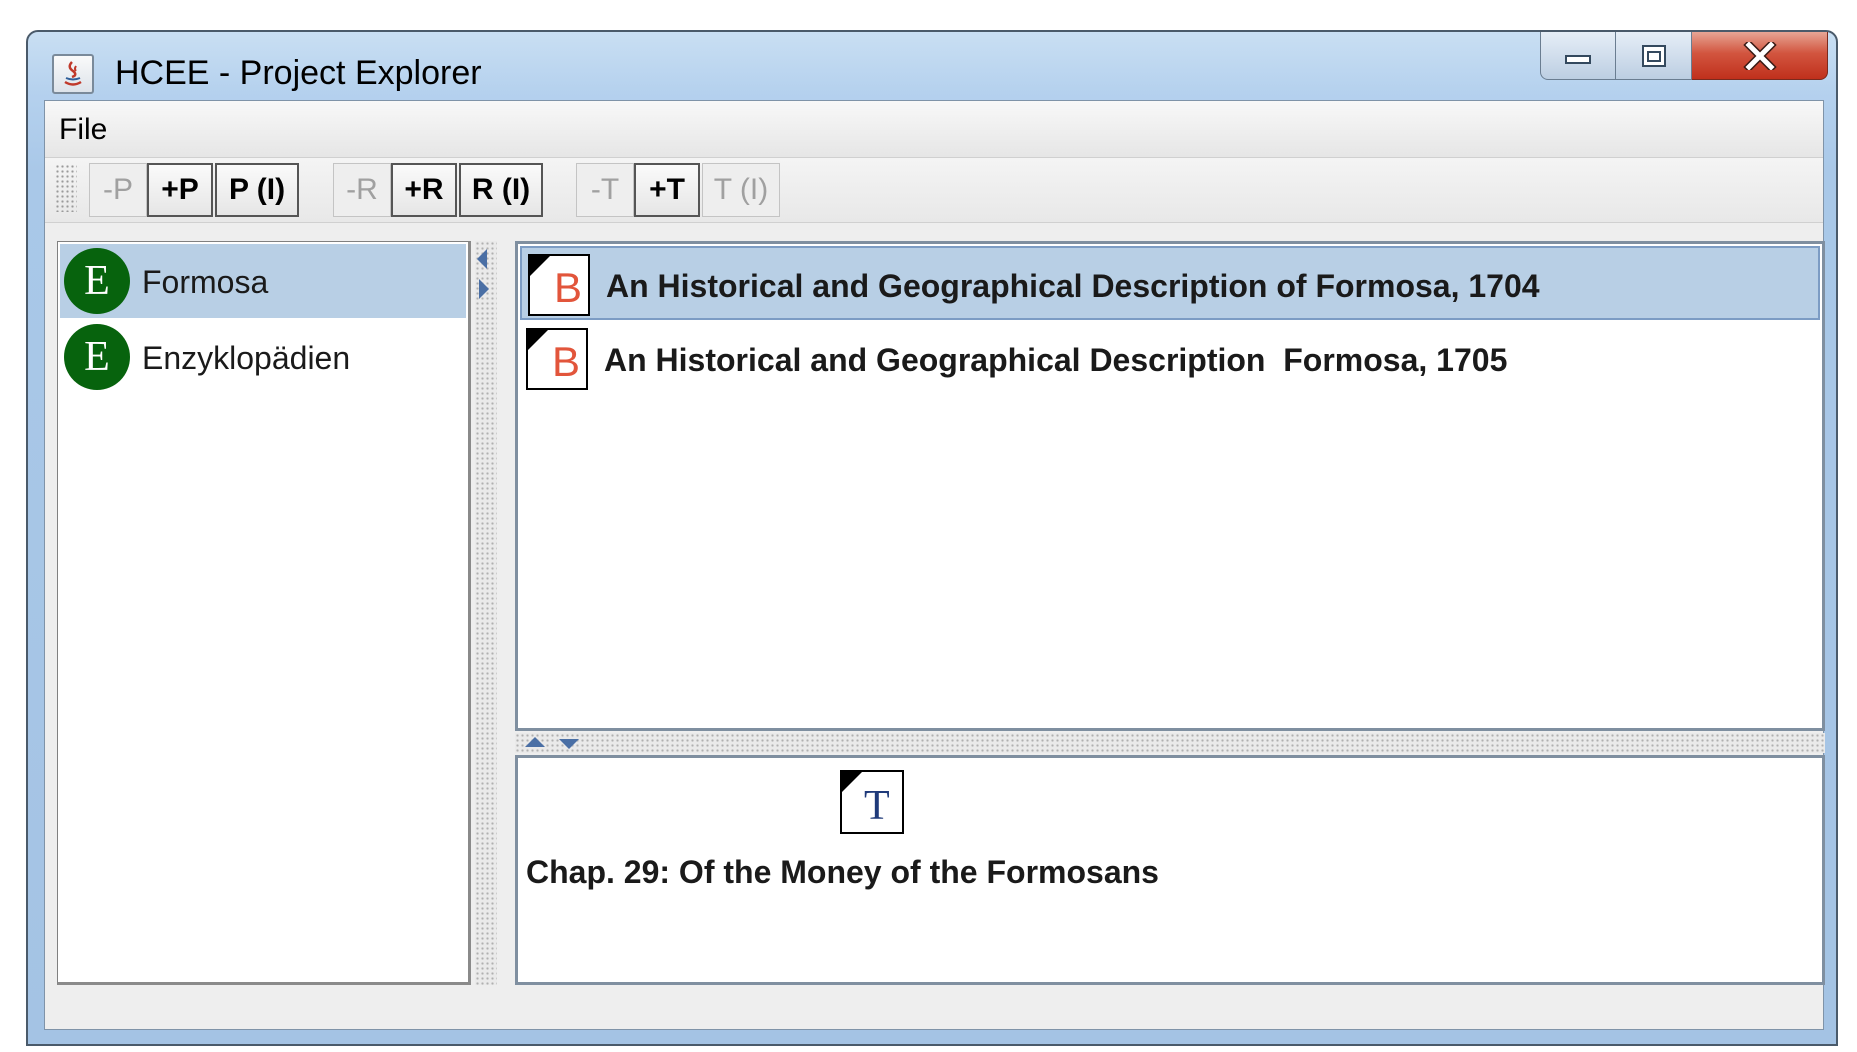 The width and height of the screenshot is (1857, 1052). Describe the element at coordinates (501, 190) in the screenshot. I see `resource-info-button: R (I)` at that location.